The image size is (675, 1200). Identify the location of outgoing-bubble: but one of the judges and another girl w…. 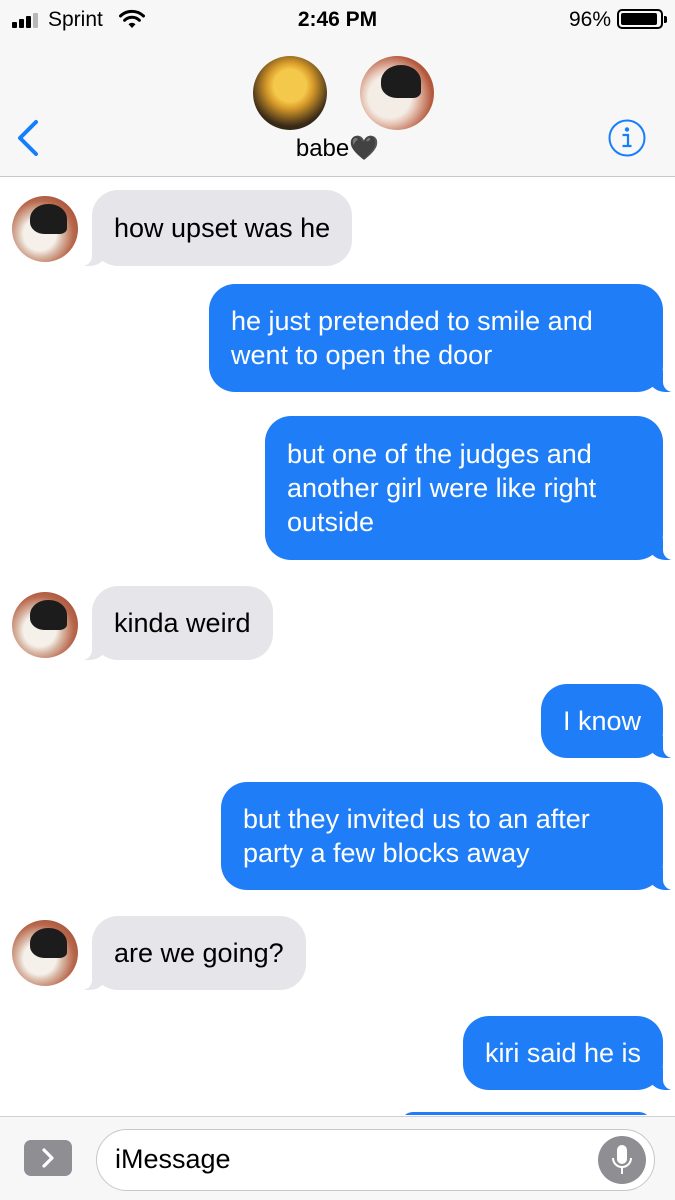
(470, 488).